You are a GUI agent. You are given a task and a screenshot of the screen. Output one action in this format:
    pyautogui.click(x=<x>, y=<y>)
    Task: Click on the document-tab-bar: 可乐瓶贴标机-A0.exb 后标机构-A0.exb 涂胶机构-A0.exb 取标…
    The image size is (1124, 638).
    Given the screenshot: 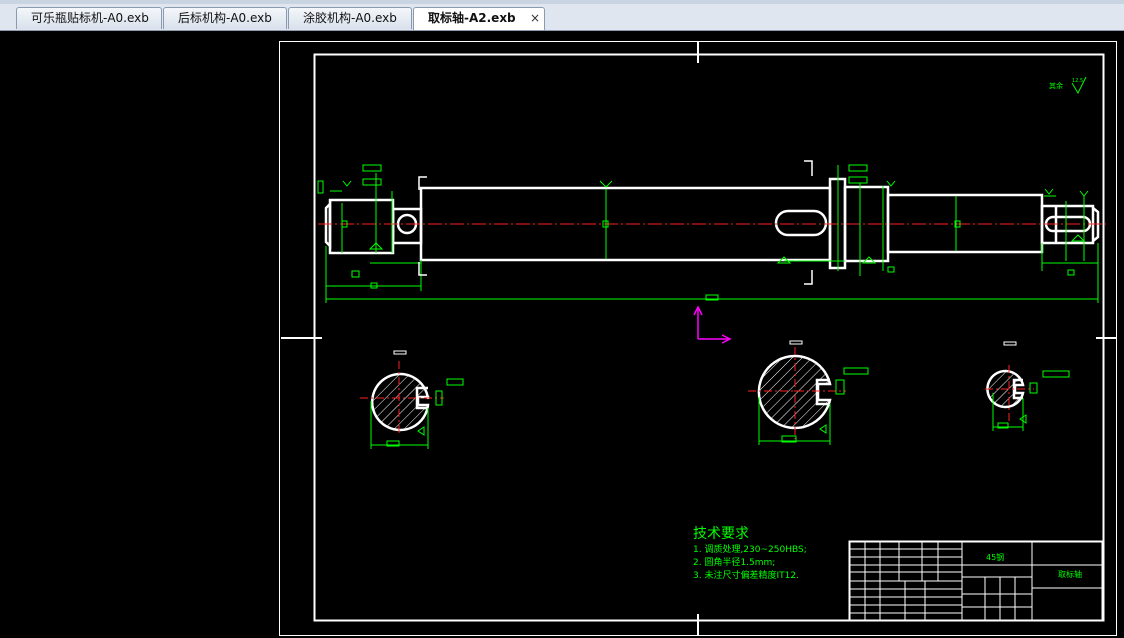 What is the action you would take?
    pyautogui.click(x=562, y=15)
    